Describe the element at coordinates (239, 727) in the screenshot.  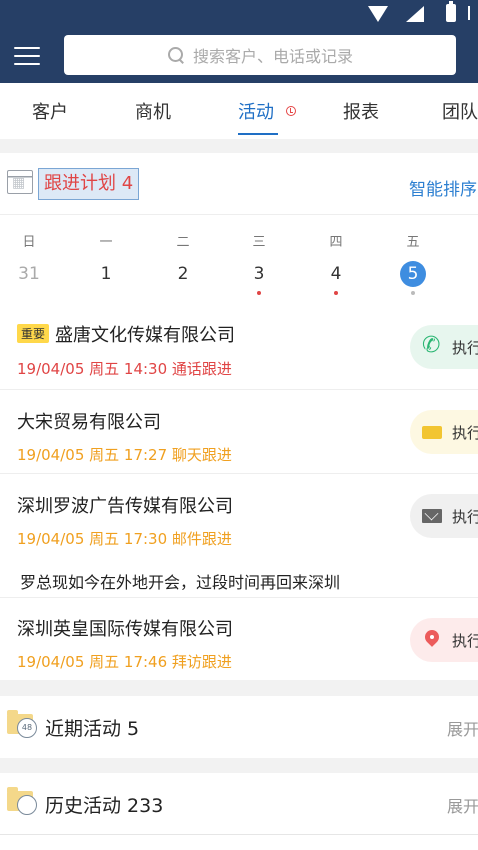
I see `recent-activities-section: 48 近期活动 5 展开` at that location.